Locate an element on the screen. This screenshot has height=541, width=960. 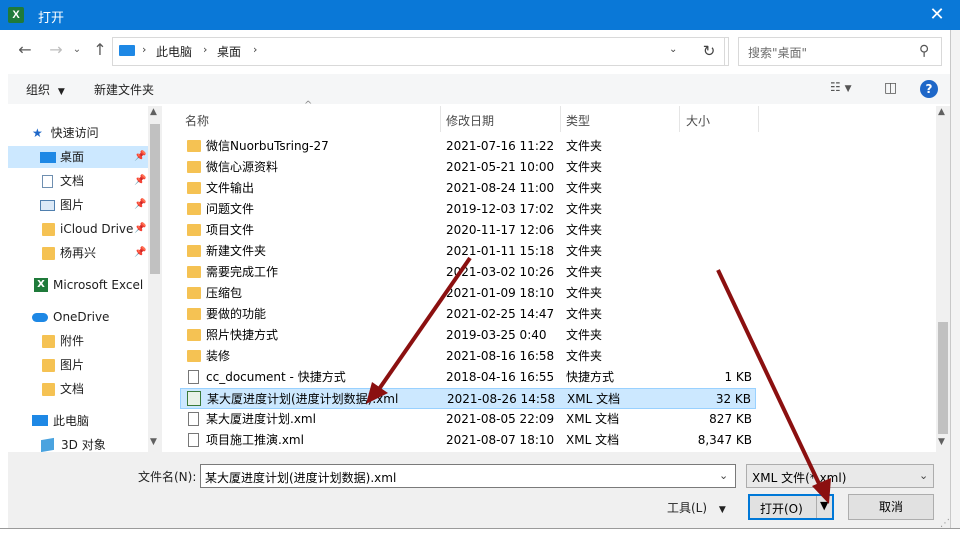
address-dropdown-icon: ⌄ is located at coordinates (673, 49).